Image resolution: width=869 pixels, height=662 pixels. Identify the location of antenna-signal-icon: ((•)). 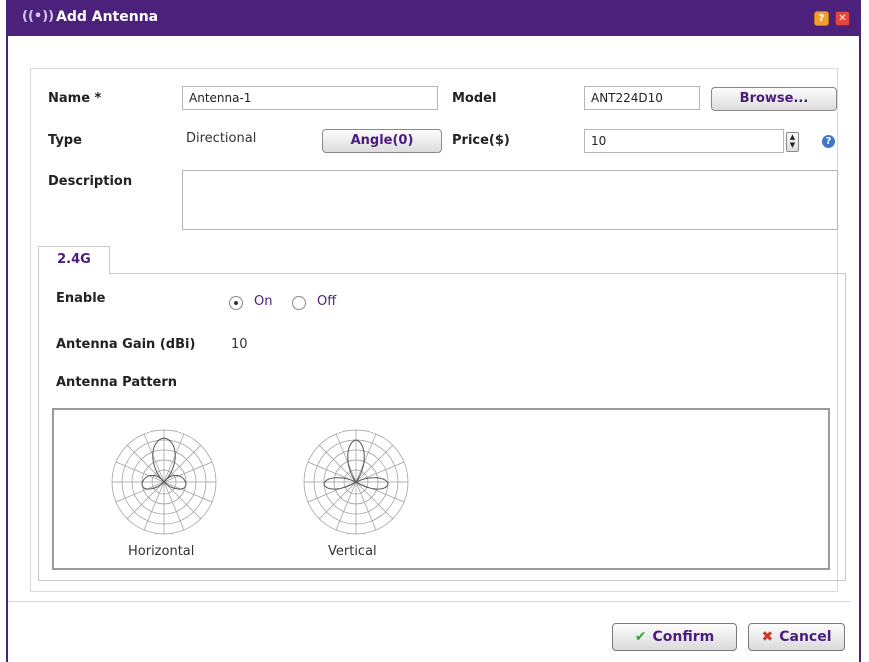
(38, 16).